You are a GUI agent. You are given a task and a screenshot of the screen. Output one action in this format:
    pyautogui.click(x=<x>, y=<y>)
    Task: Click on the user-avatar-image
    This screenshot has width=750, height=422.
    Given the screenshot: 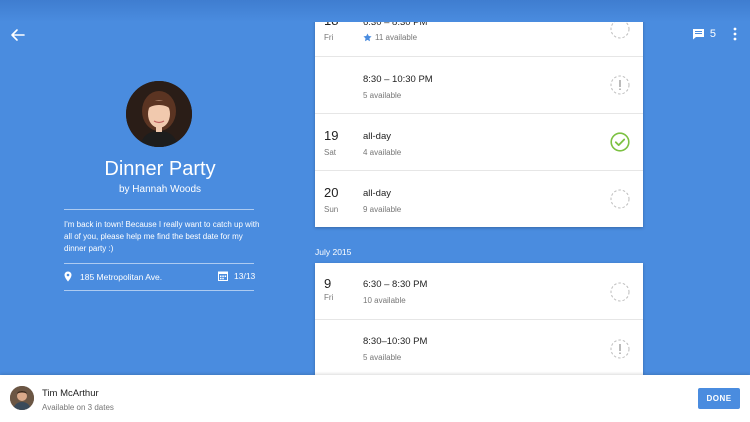 What is the action you would take?
    pyautogui.click(x=22, y=398)
    